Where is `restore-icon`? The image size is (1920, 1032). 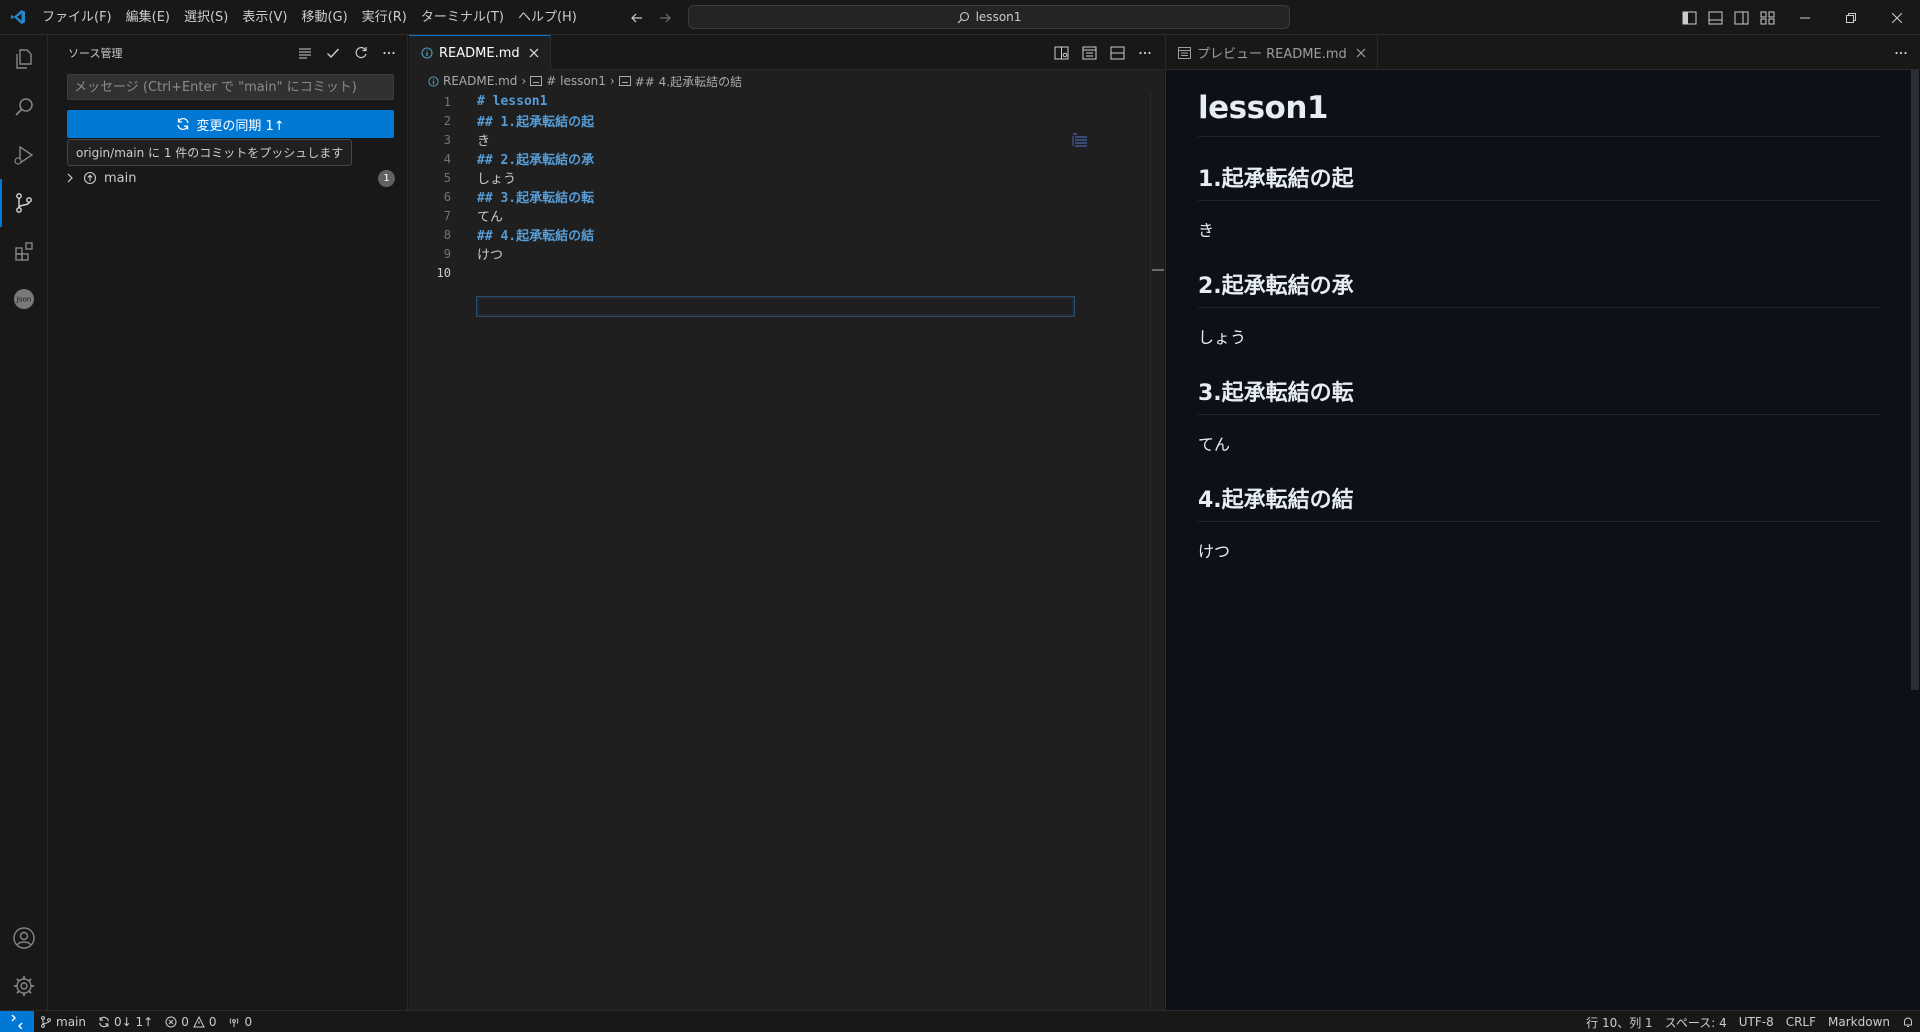
restore-icon is located at coordinates (1851, 17).